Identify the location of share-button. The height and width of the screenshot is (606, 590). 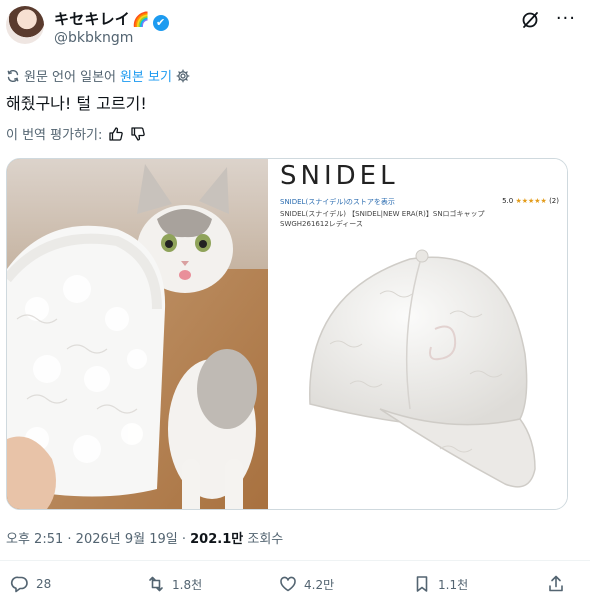
(556, 584).